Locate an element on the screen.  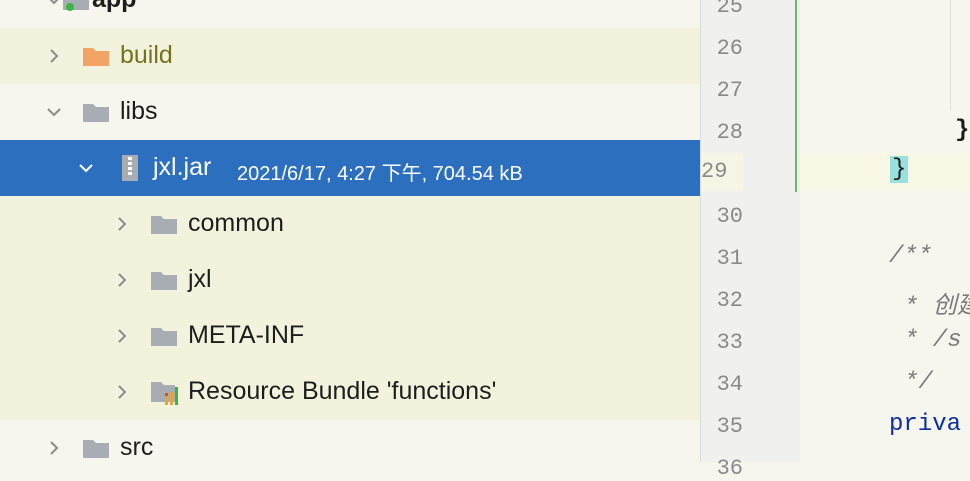
editor-gutter: 25 26 27 28 29 30 31 32 33 34 35 36 is located at coordinates (759, 240).